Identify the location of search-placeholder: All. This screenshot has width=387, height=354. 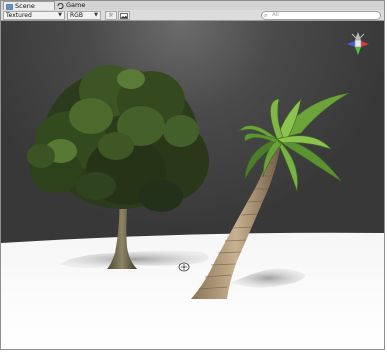
(275, 15).